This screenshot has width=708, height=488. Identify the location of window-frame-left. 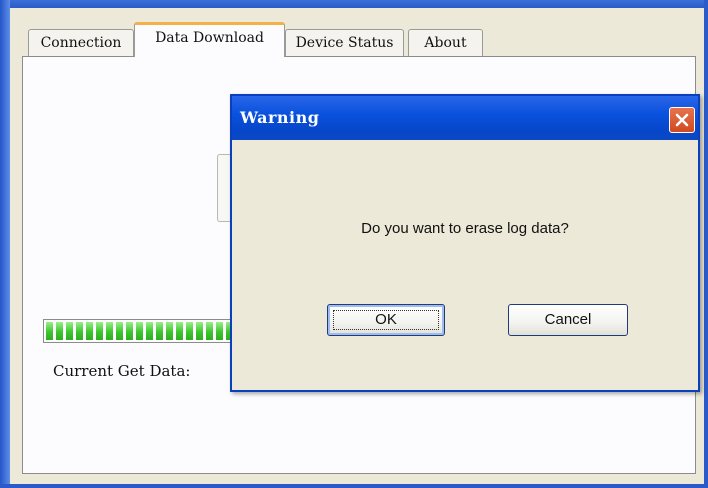
(5, 244).